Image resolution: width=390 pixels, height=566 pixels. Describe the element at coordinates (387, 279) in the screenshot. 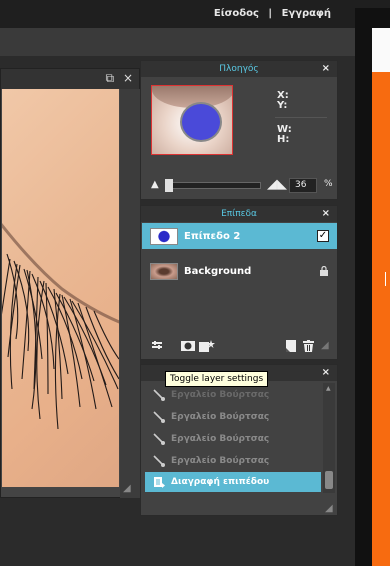

I see `side-marker` at that location.